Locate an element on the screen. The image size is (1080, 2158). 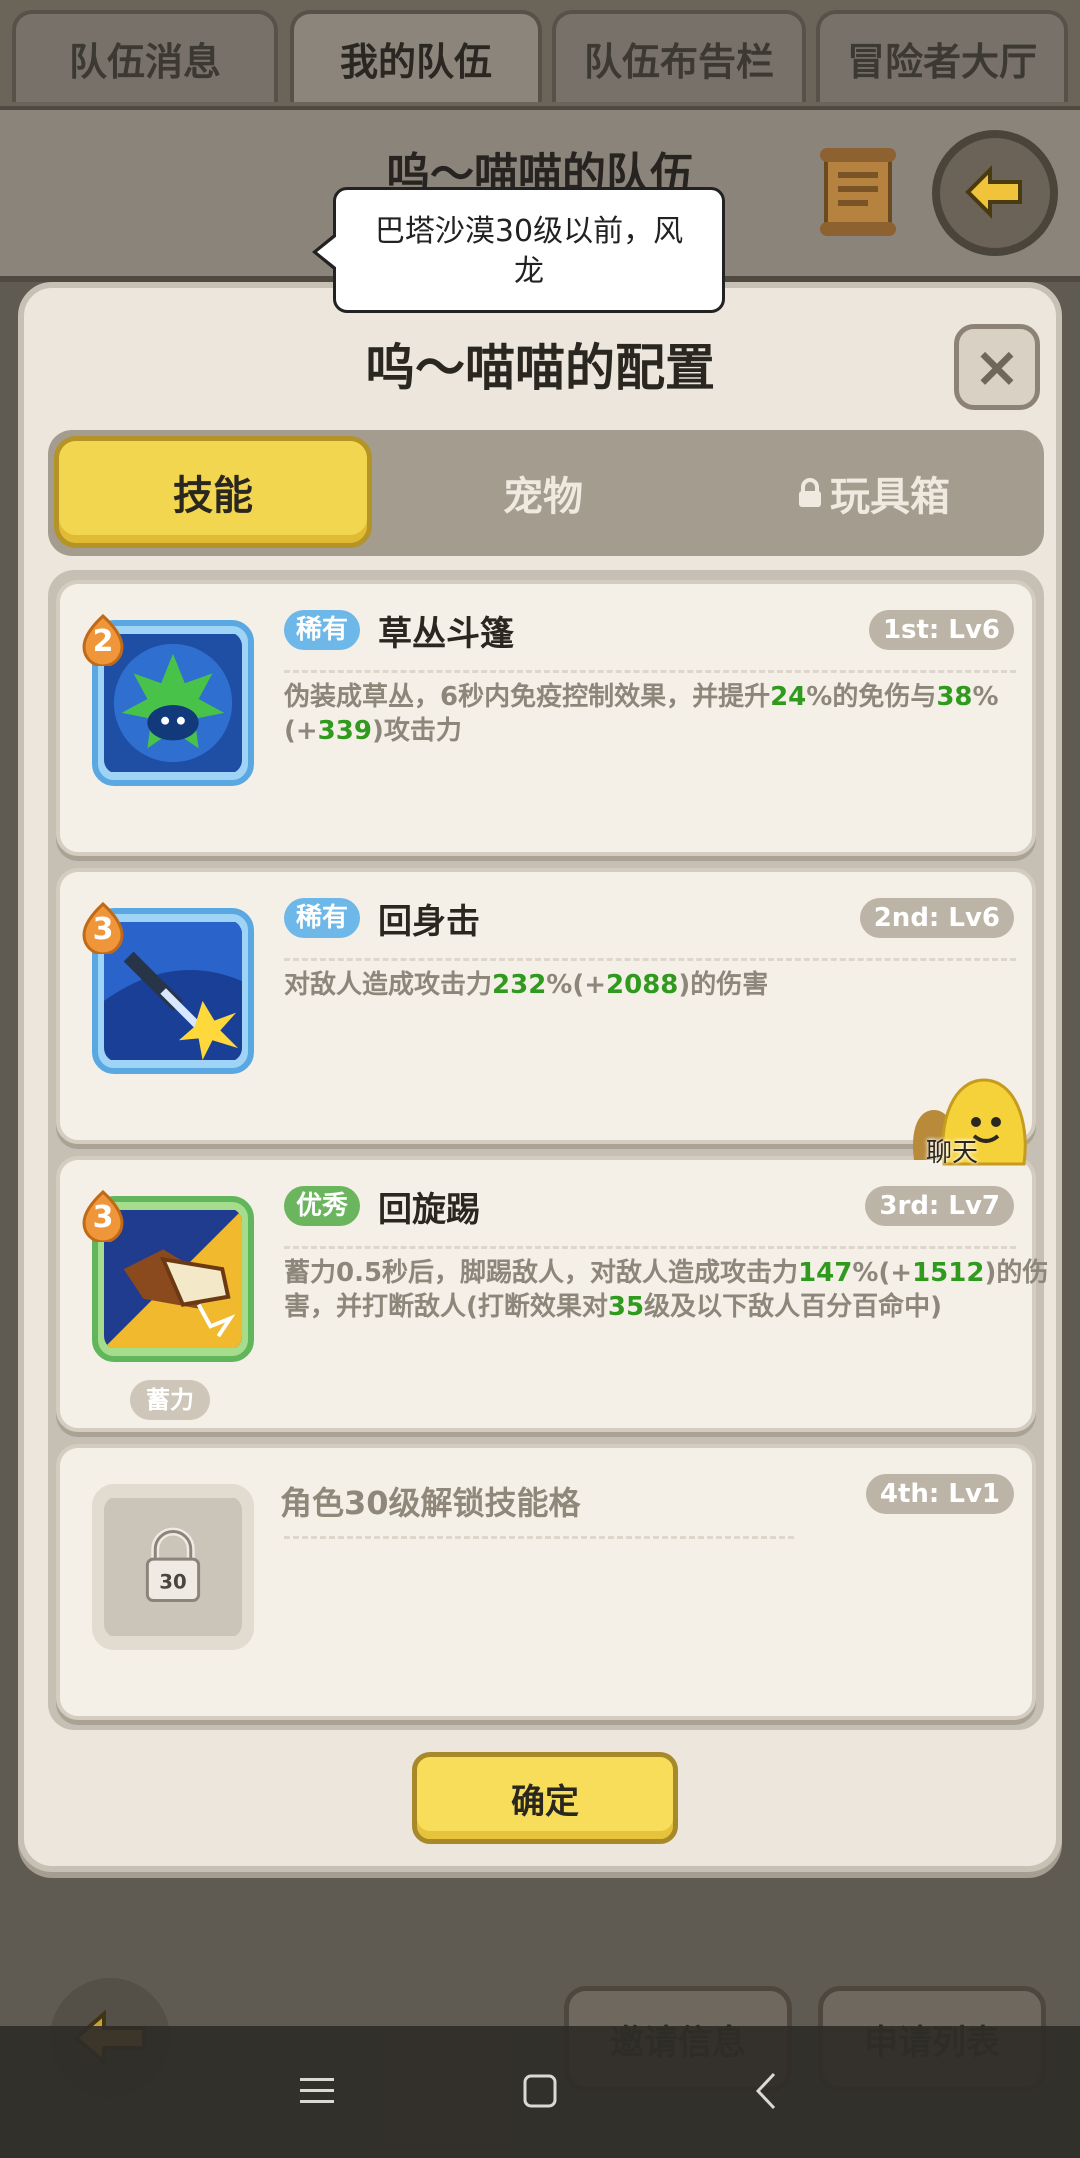
skill-card-locked: 30 角色30级解锁技能格 4th: Lv1 is located at coordinates (546, 1582).